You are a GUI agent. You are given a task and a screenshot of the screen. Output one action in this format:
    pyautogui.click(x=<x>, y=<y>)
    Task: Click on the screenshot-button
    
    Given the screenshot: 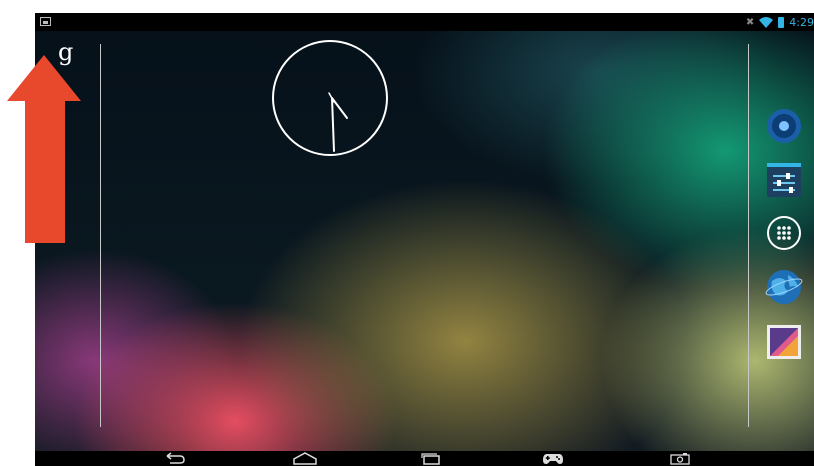 What is the action you would take?
    pyautogui.click(x=680, y=458)
    